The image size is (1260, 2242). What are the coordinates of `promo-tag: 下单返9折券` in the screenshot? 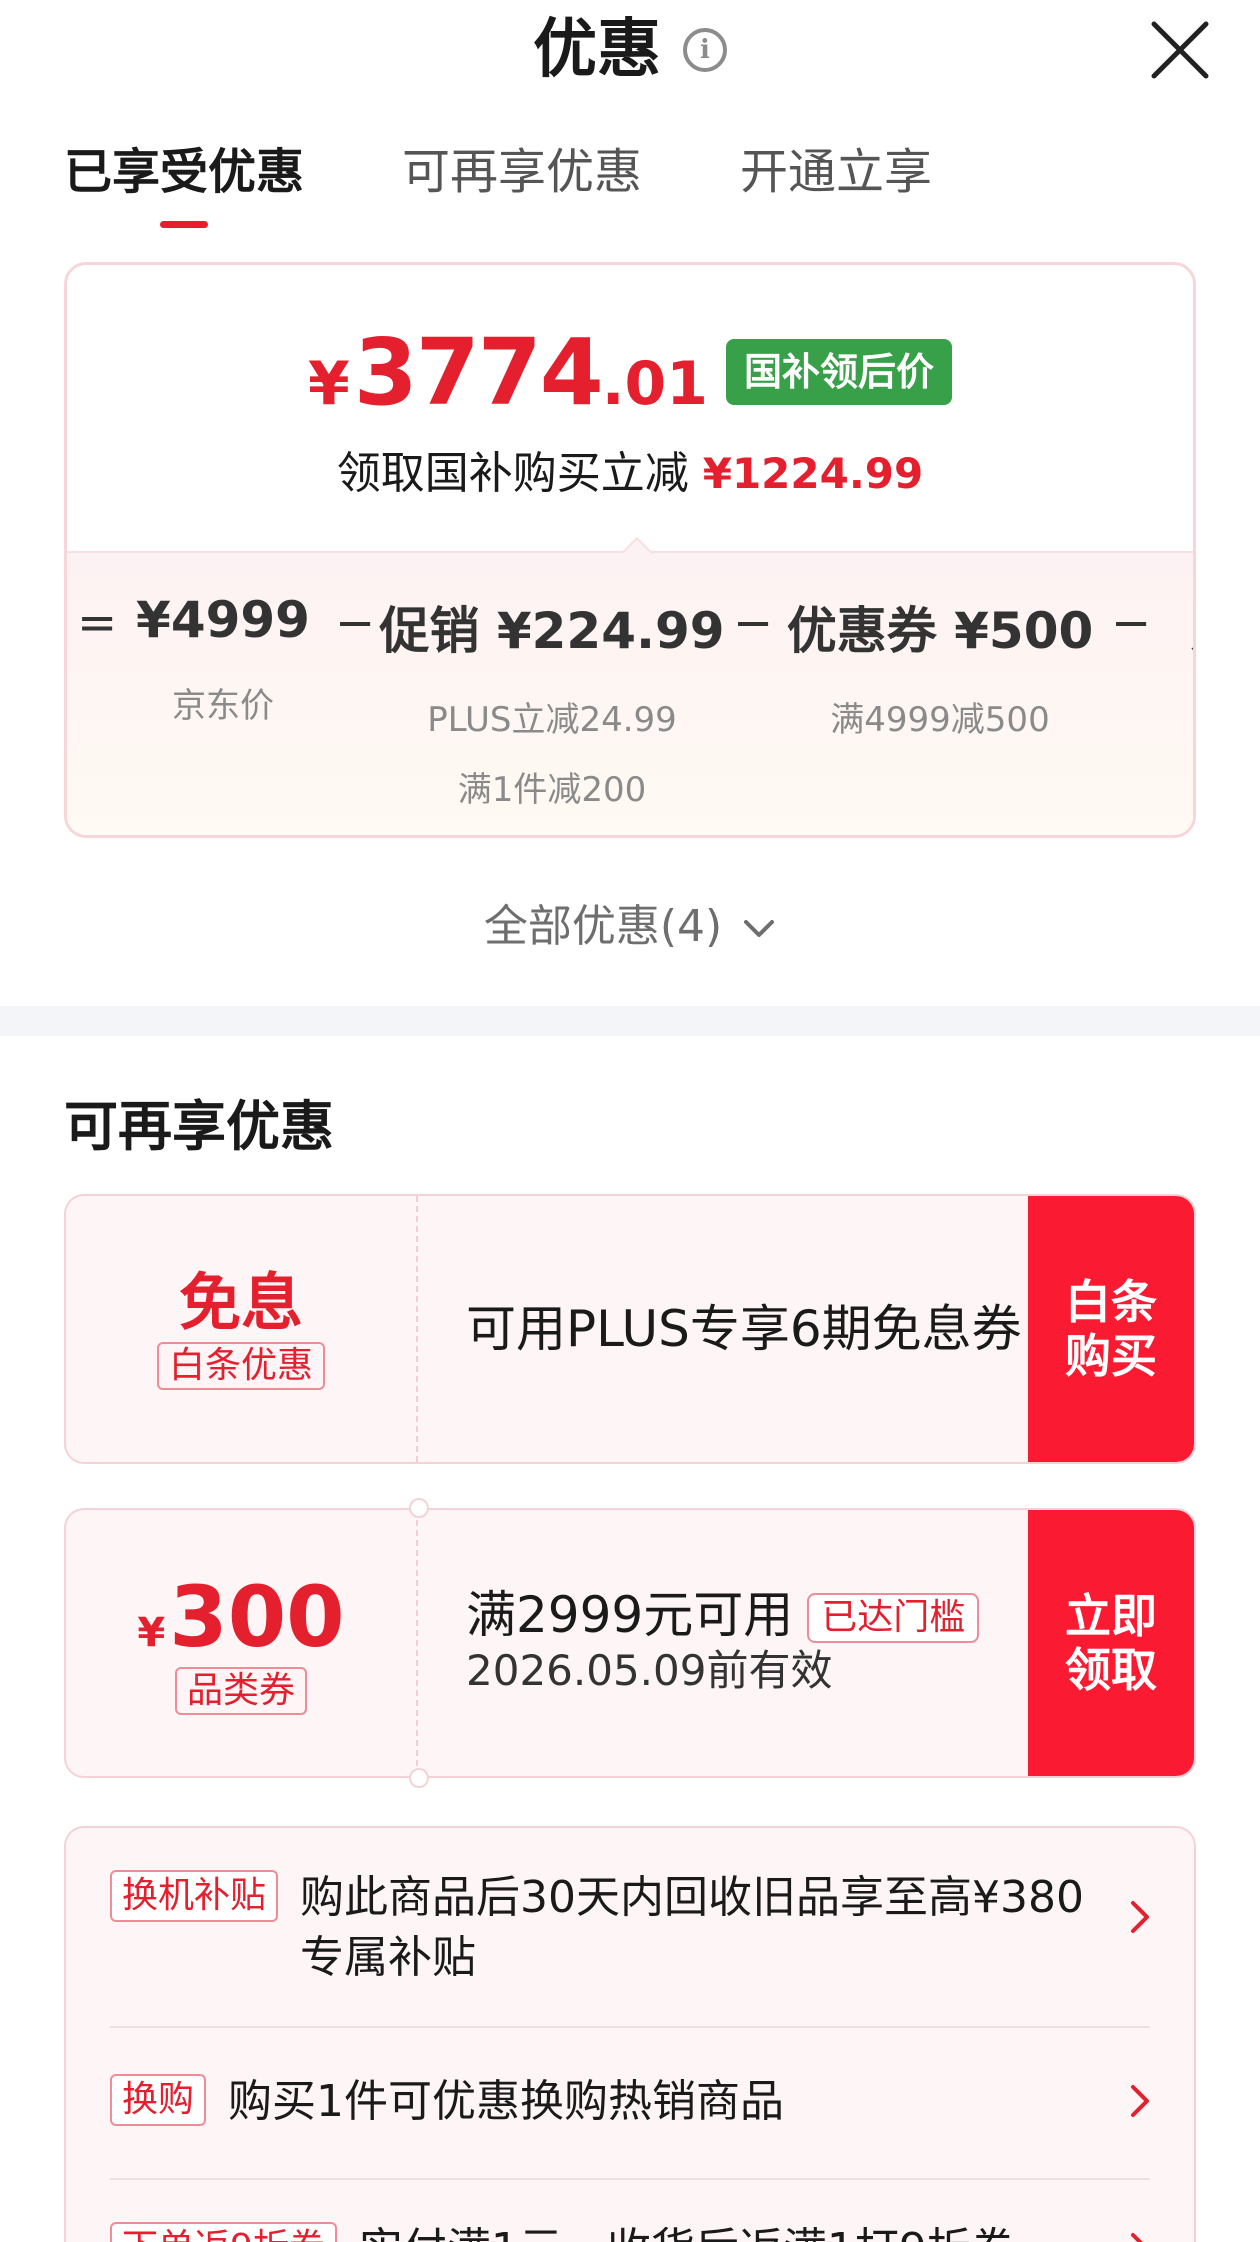 It's located at (223, 2232).